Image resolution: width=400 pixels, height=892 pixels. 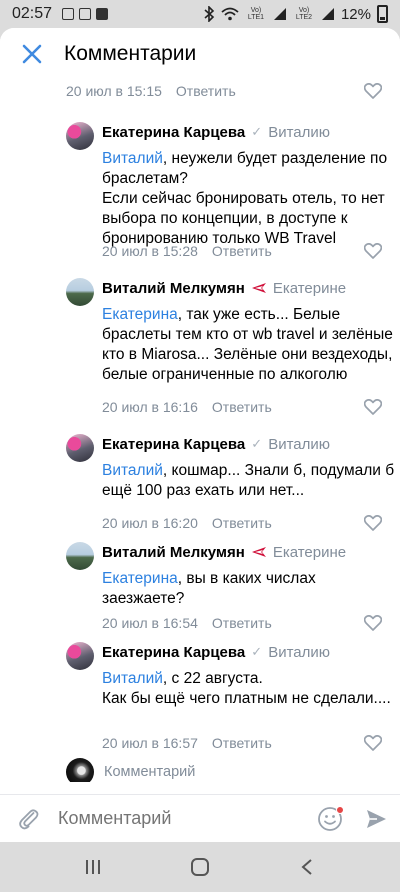 I want to click on back-button, so click(x=307, y=867).